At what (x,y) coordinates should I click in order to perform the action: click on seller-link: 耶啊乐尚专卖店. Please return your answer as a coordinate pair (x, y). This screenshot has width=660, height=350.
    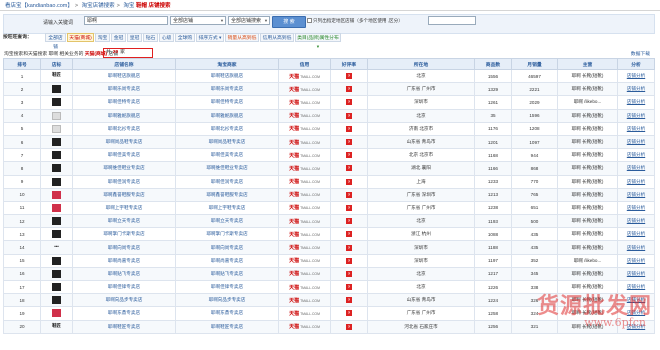
    Looking at the image, I should click on (227, 89).